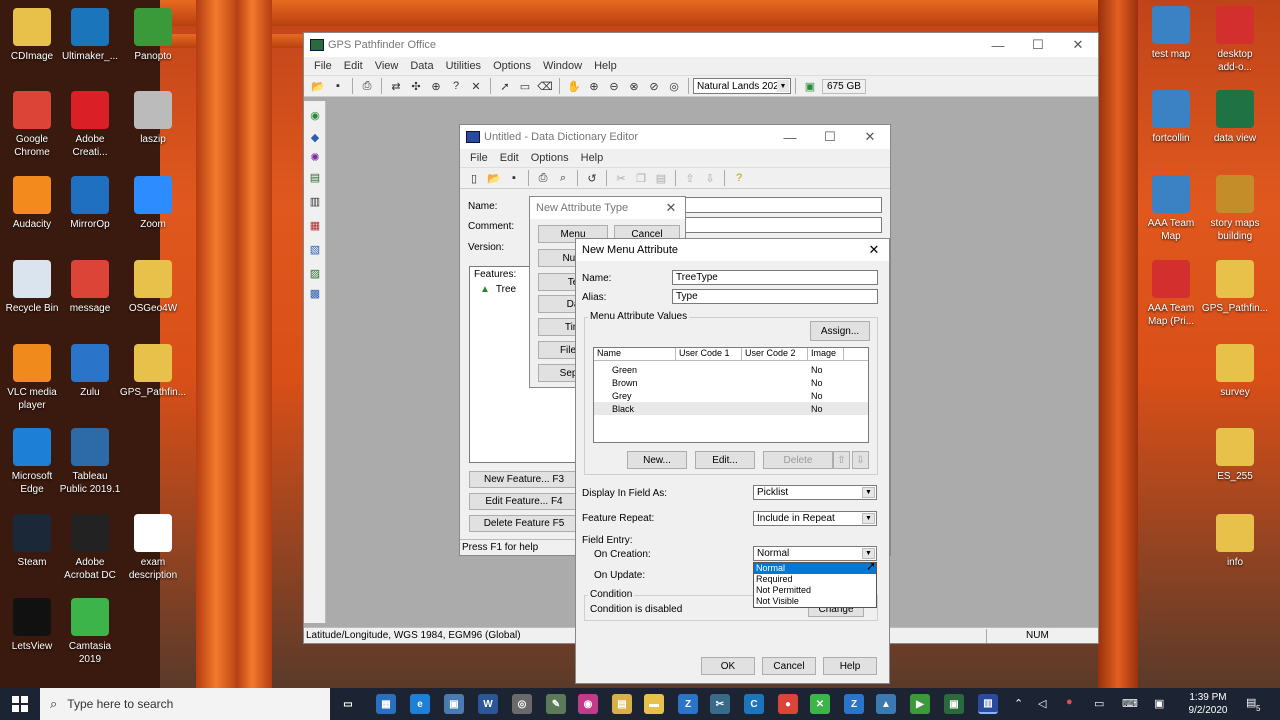 Image resolution: width=1280 pixels, height=720 pixels. I want to click on select-arrow-icon: ➚, so click(505, 86).